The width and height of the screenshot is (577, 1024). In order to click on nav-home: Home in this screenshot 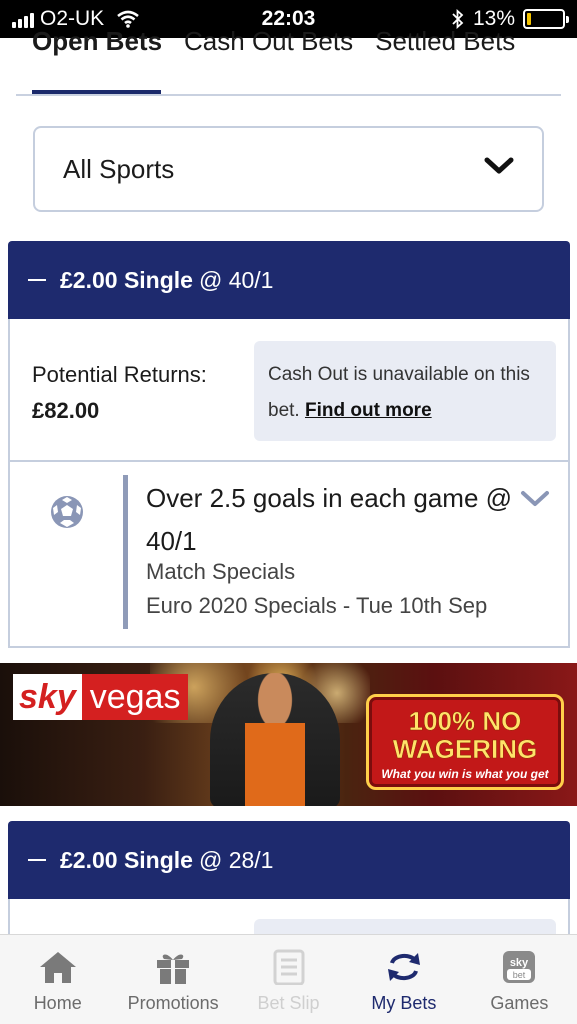, I will do `click(57, 979)`.